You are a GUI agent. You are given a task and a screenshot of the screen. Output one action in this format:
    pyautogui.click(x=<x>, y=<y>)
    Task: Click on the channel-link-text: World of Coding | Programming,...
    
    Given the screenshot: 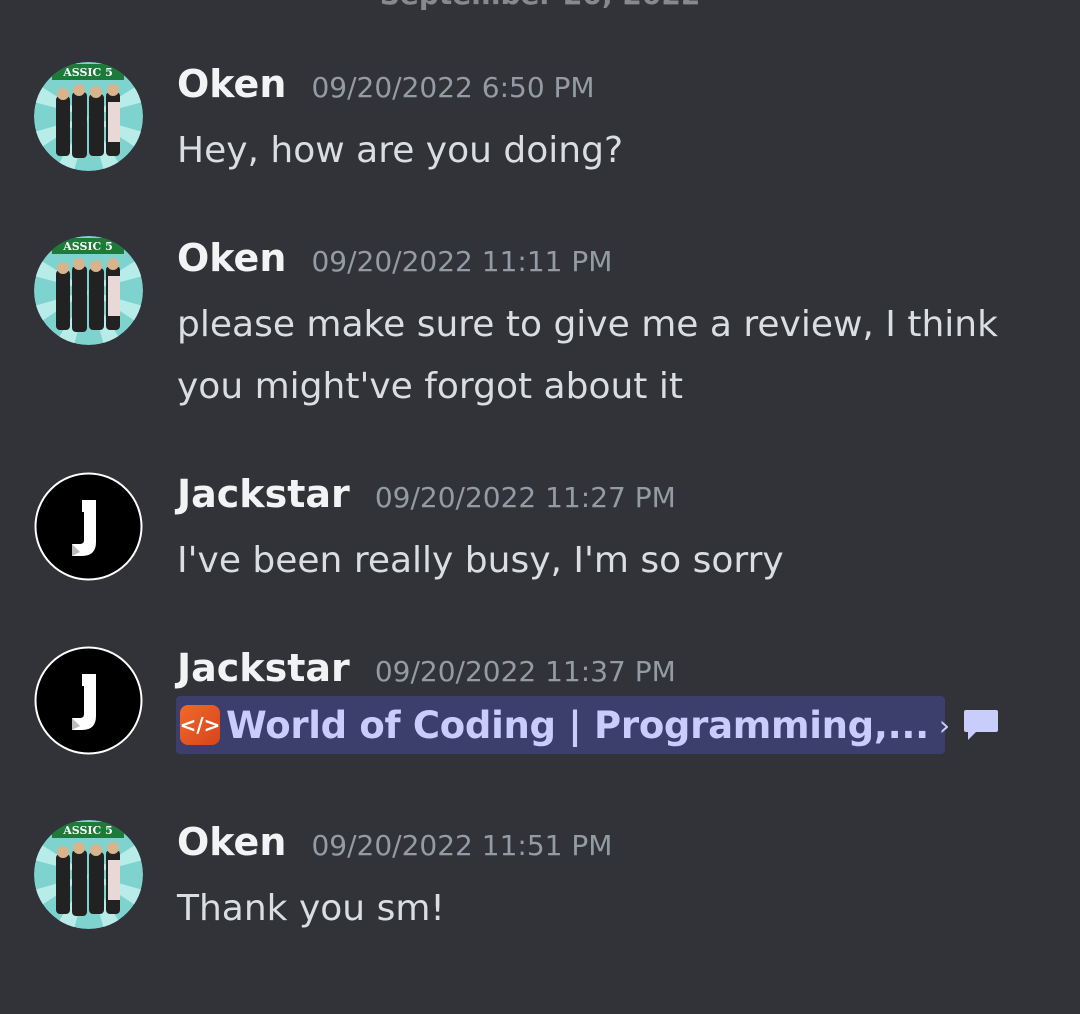 What is the action you would take?
    pyautogui.click(x=577, y=725)
    